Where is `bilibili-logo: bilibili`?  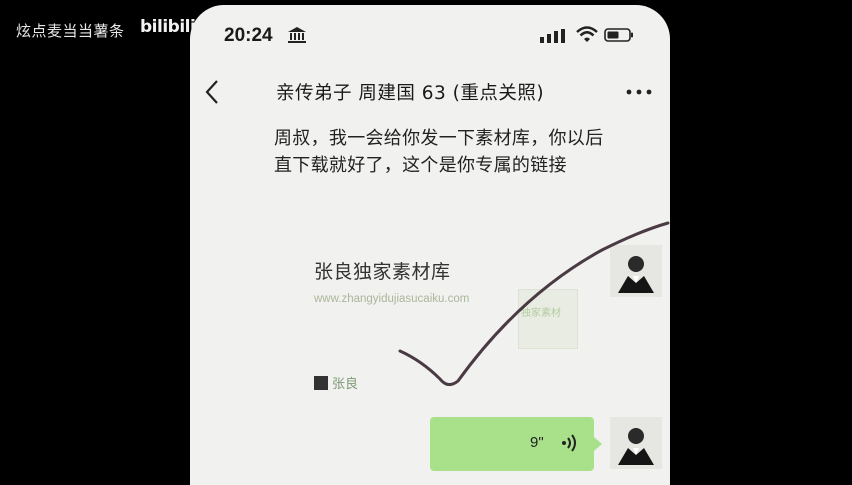 bilibili-logo: bilibili is located at coordinates (168, 27).